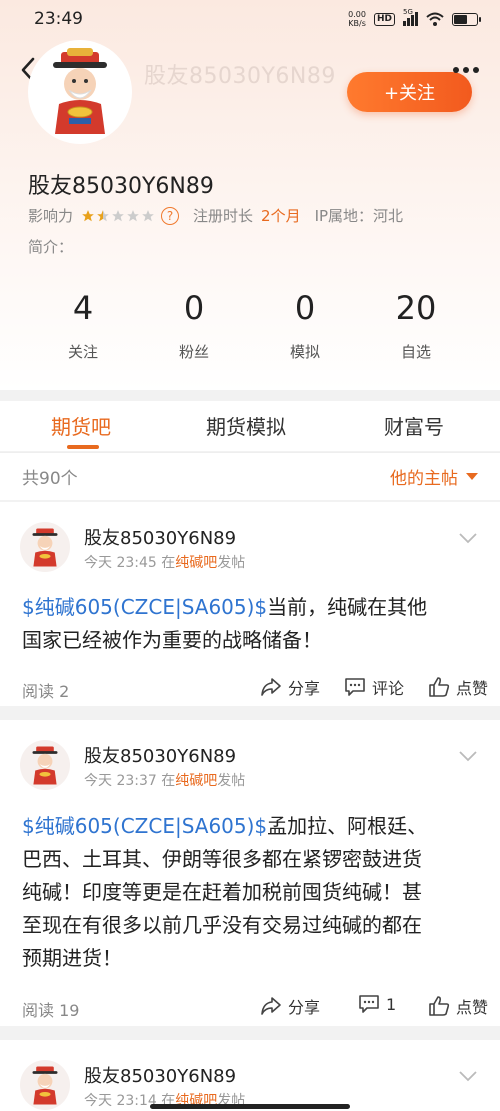 The image size is (500, 1111). What do you see at coordinates (424, 479) in the screenshot?
I see `post-filter-label: 他的主帖` at bounding box center [424, 479].